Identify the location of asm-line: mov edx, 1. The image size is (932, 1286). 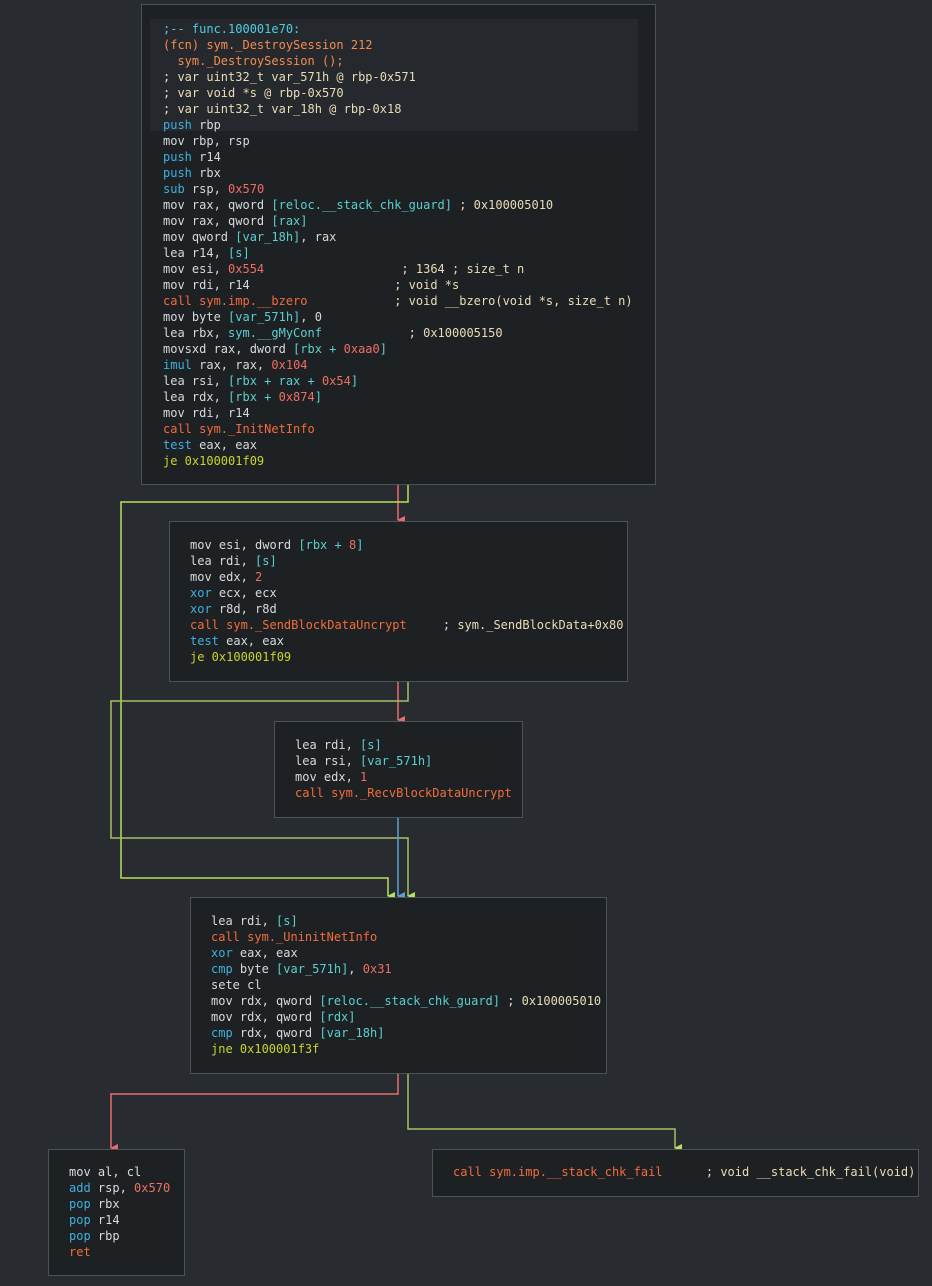
(331, 777).